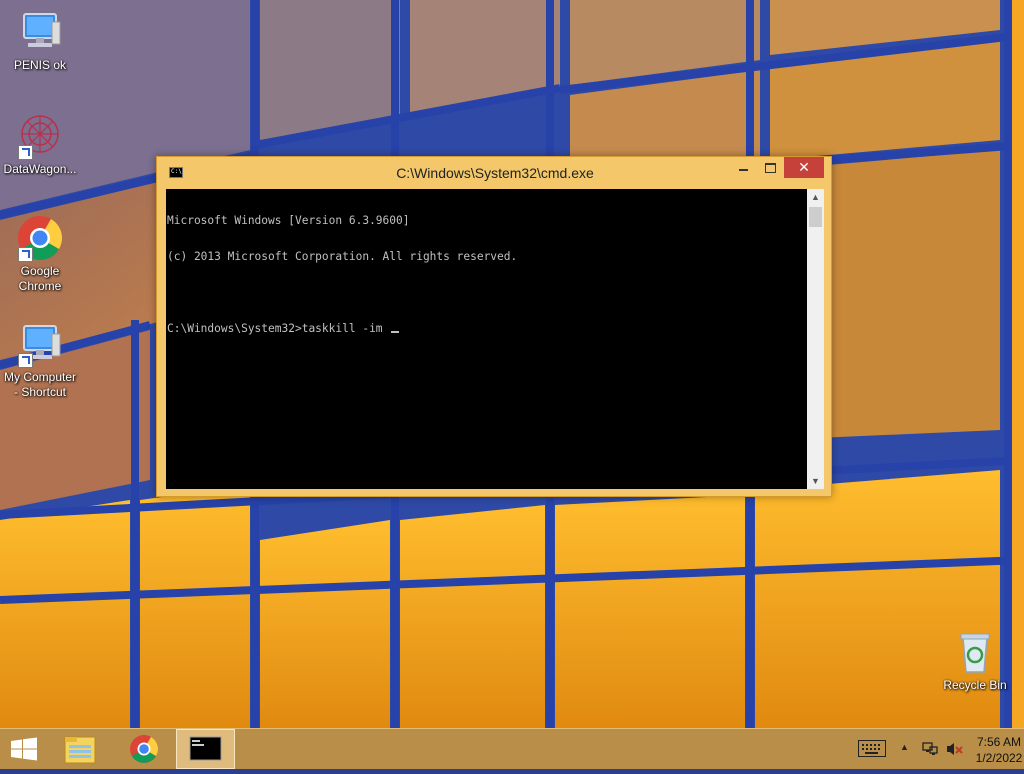 The height and width of the screenshot is (774, 1024). What do you see at coordinates (996, 750) in the screenshot?
I see `taskbar-clock: 7:56 AM 1/2/2022` at bounding box center [996, 750].